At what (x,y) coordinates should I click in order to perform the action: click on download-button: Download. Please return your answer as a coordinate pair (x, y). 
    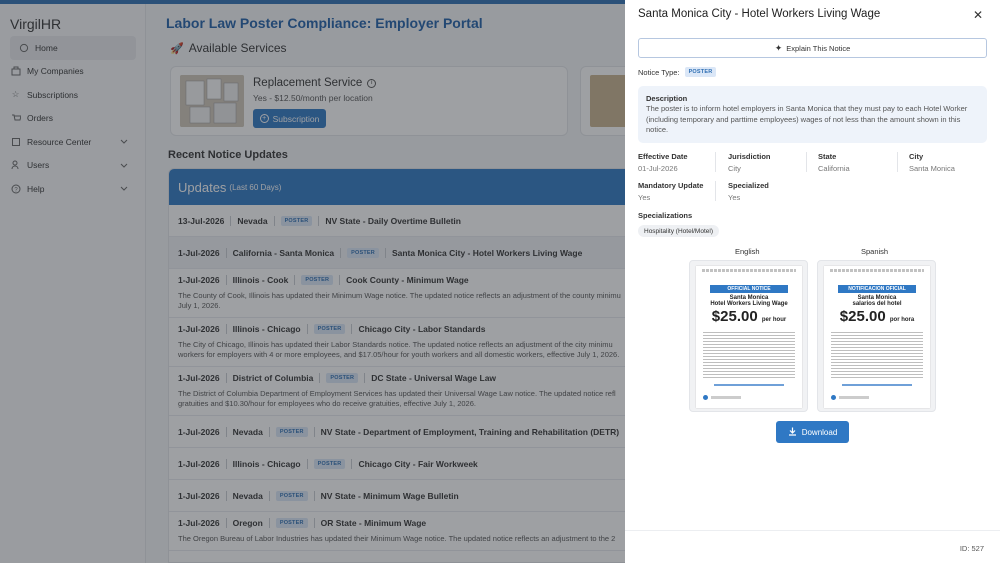
    Looking at the image, I should click on (812, 432).